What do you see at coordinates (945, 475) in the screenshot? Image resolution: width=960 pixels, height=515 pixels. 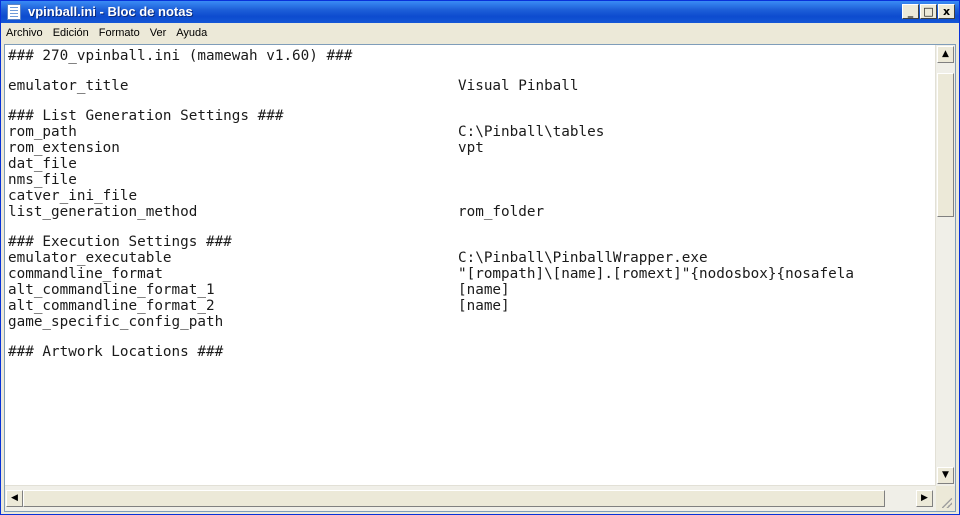 I see `scroll-down-button: ▼` at bounding box center [945, 475].